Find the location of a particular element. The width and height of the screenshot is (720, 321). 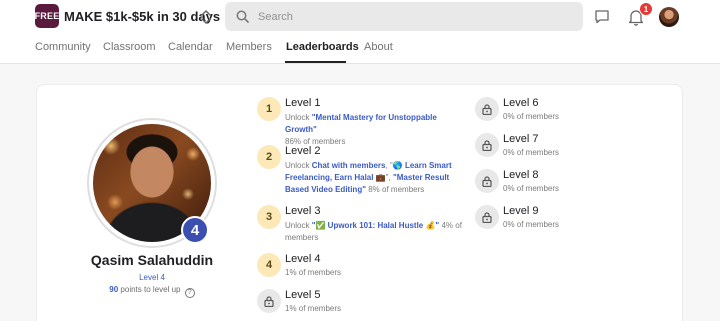

points-to-level-up: 90 points to level up ? is located at coordinates (152, 291).